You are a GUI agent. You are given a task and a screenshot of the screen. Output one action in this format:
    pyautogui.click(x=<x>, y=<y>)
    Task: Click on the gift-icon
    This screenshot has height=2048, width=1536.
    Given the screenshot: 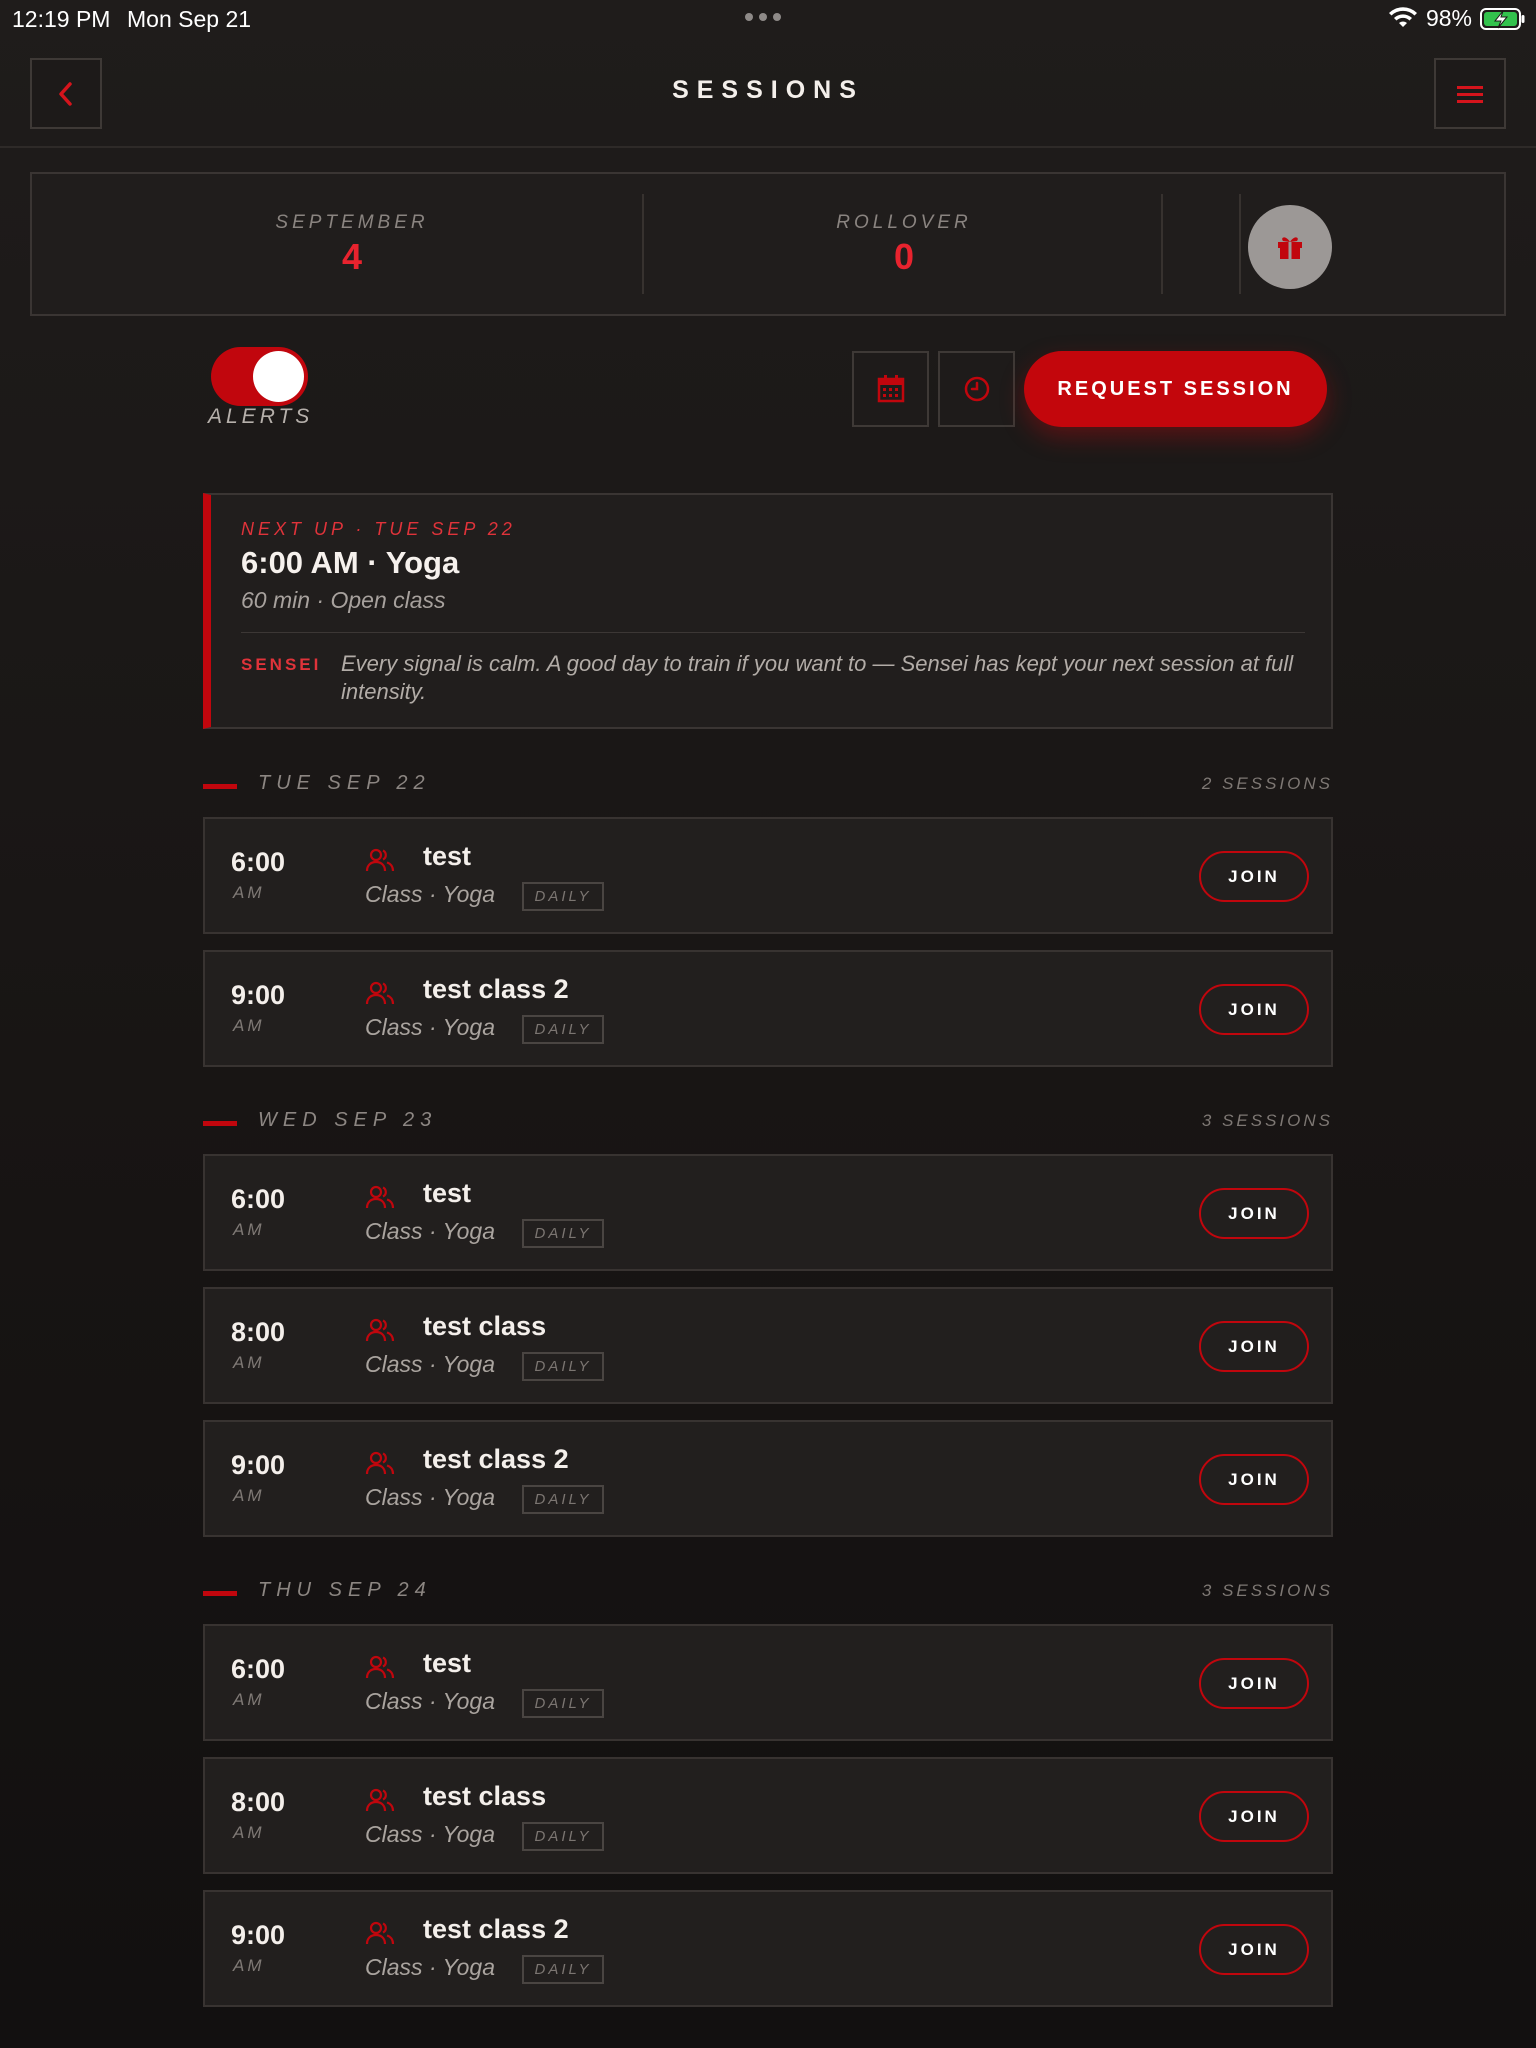 What is the action you would take?
    pyautogui.click(x=1290, y=248)
    